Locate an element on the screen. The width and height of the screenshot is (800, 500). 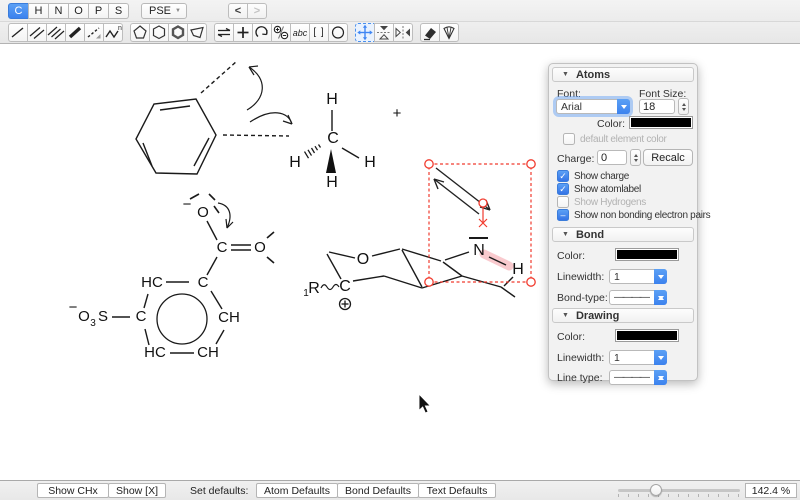
drawing-color-swatch is located at coordinates (647, 335).